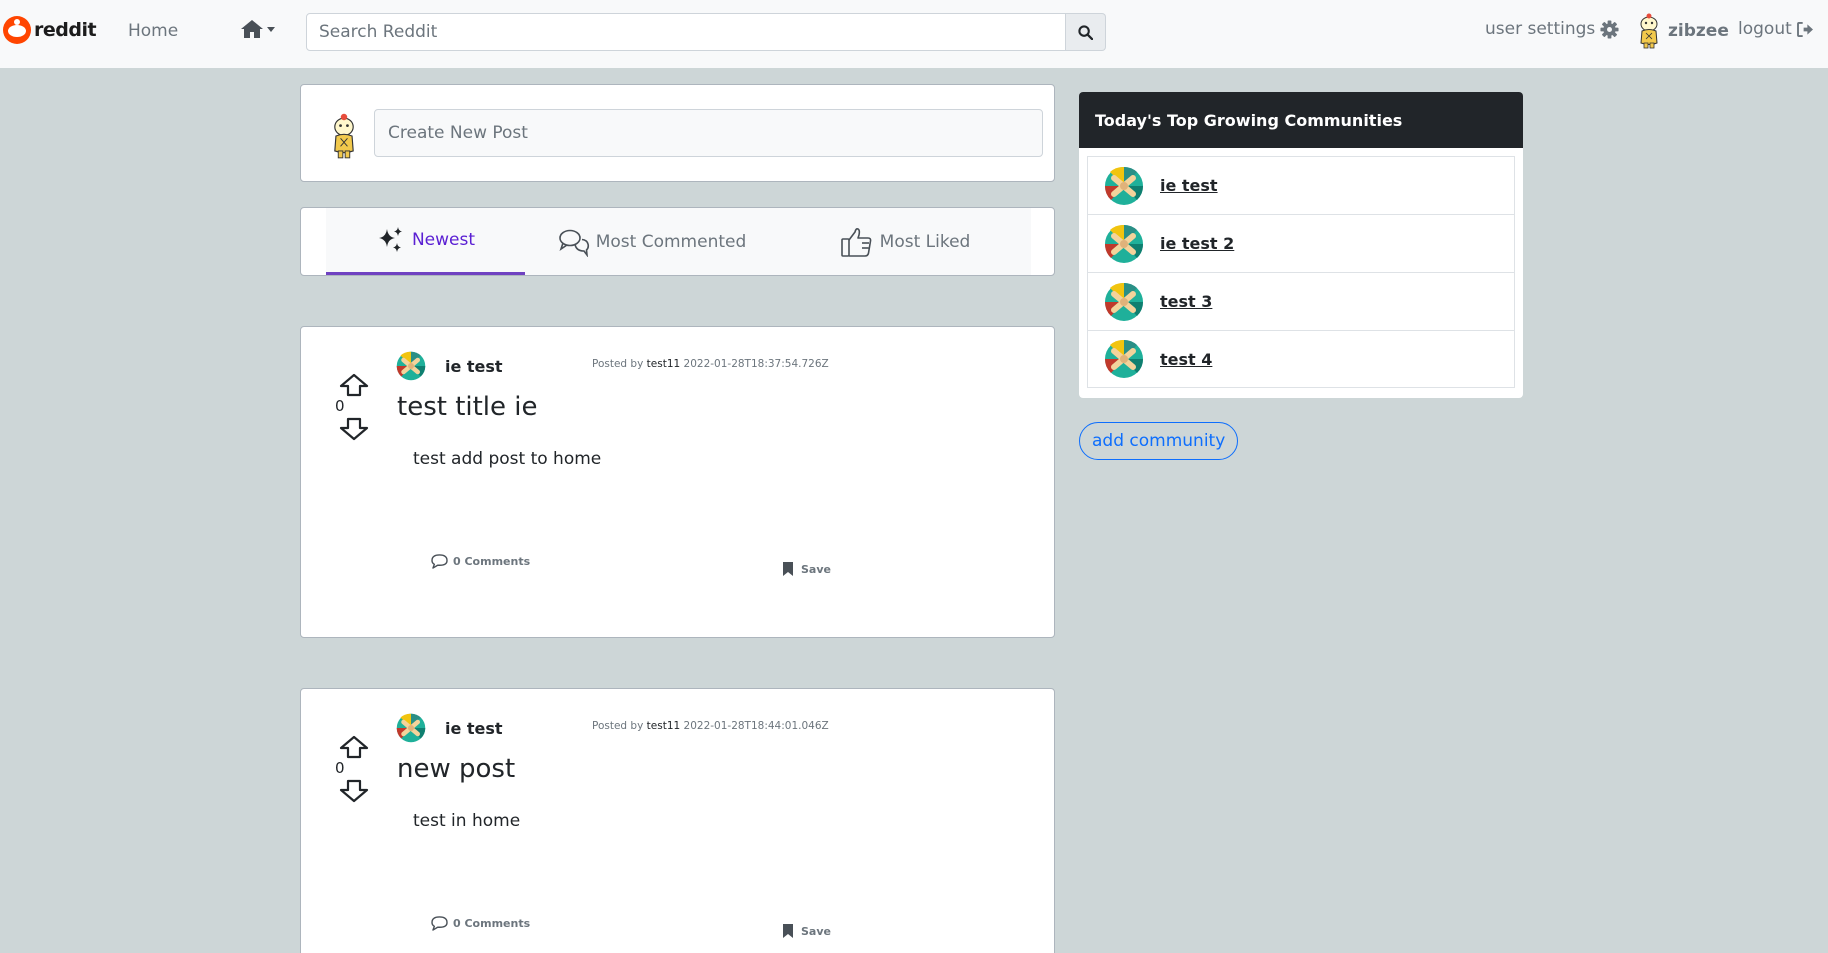 This screenshot has width=1828, height=953. What do you see at coordinates (1197, 243) in the screenshot?
I see `community-link: ie test 2` at bounding box center [1197, 243].